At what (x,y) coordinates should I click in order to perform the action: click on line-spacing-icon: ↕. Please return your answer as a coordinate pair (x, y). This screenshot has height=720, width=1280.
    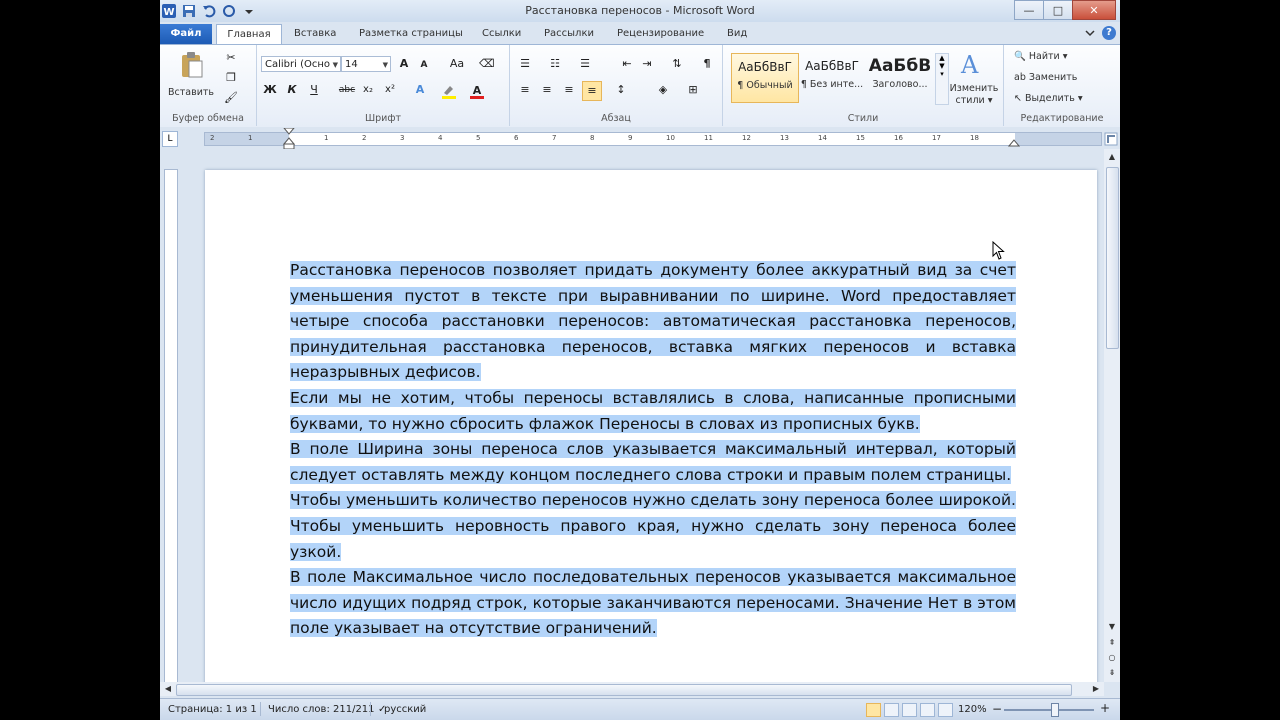
    Looking at the image, I should click on (621, 90).